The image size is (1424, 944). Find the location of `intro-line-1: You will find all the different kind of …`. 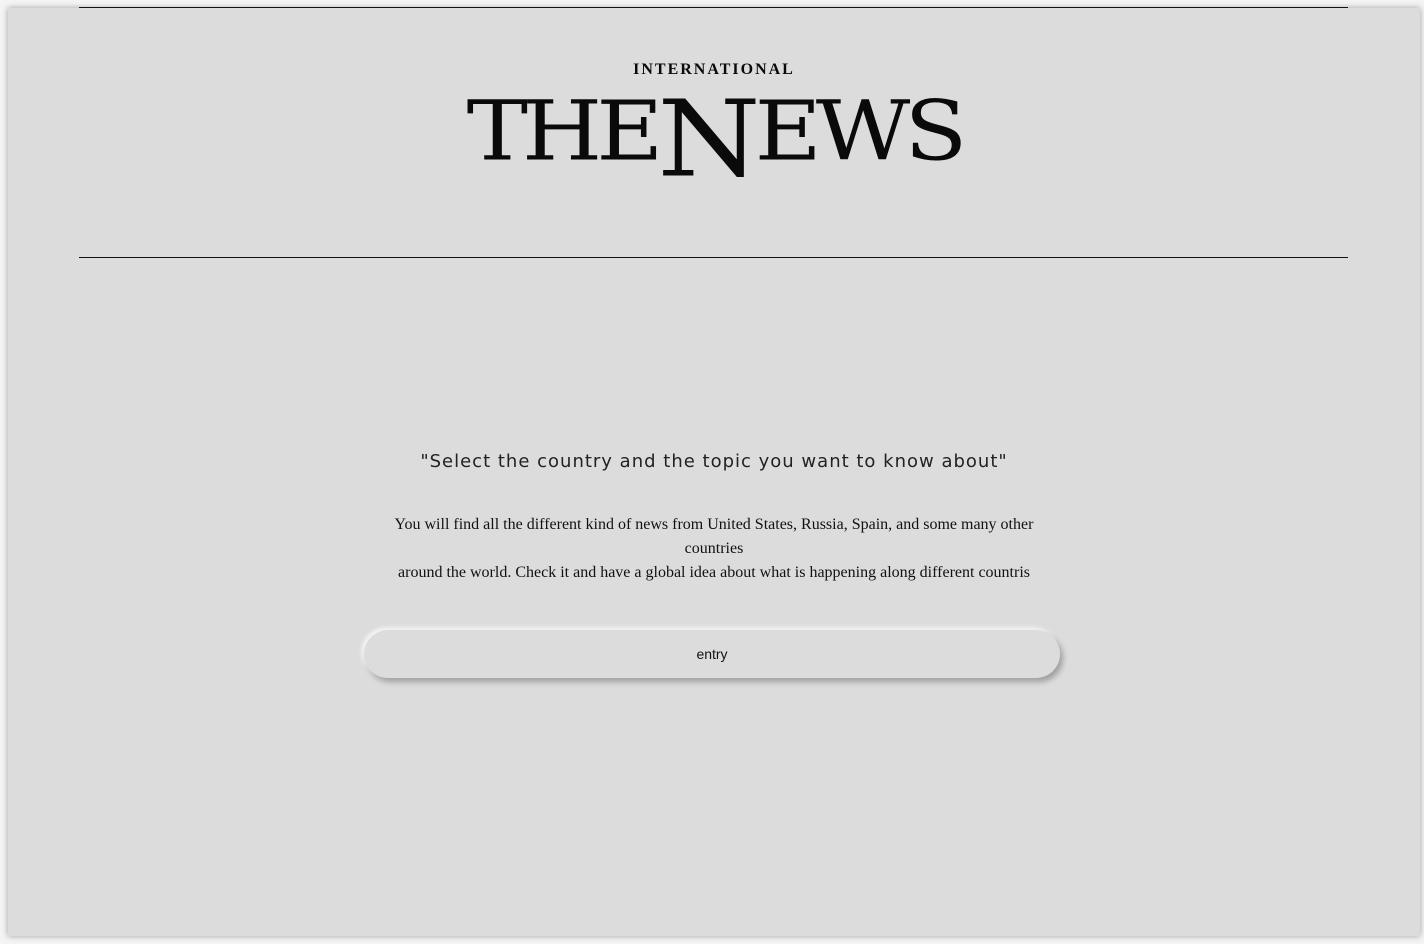

intro-line-1: You will find all the different kind of … is located at coordinates (714, 536).